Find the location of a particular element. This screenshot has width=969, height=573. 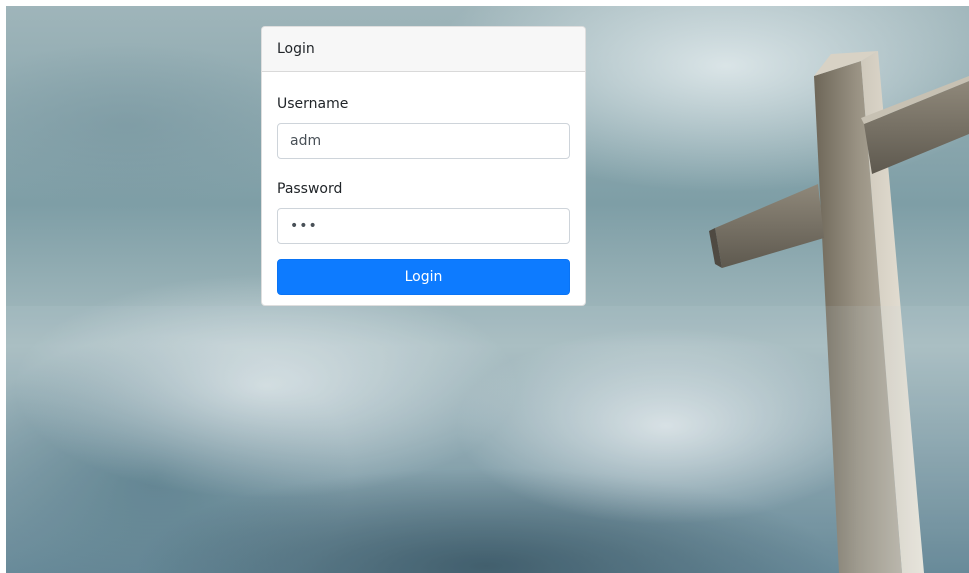

password-label: Password is located at coordinates (310, 189).